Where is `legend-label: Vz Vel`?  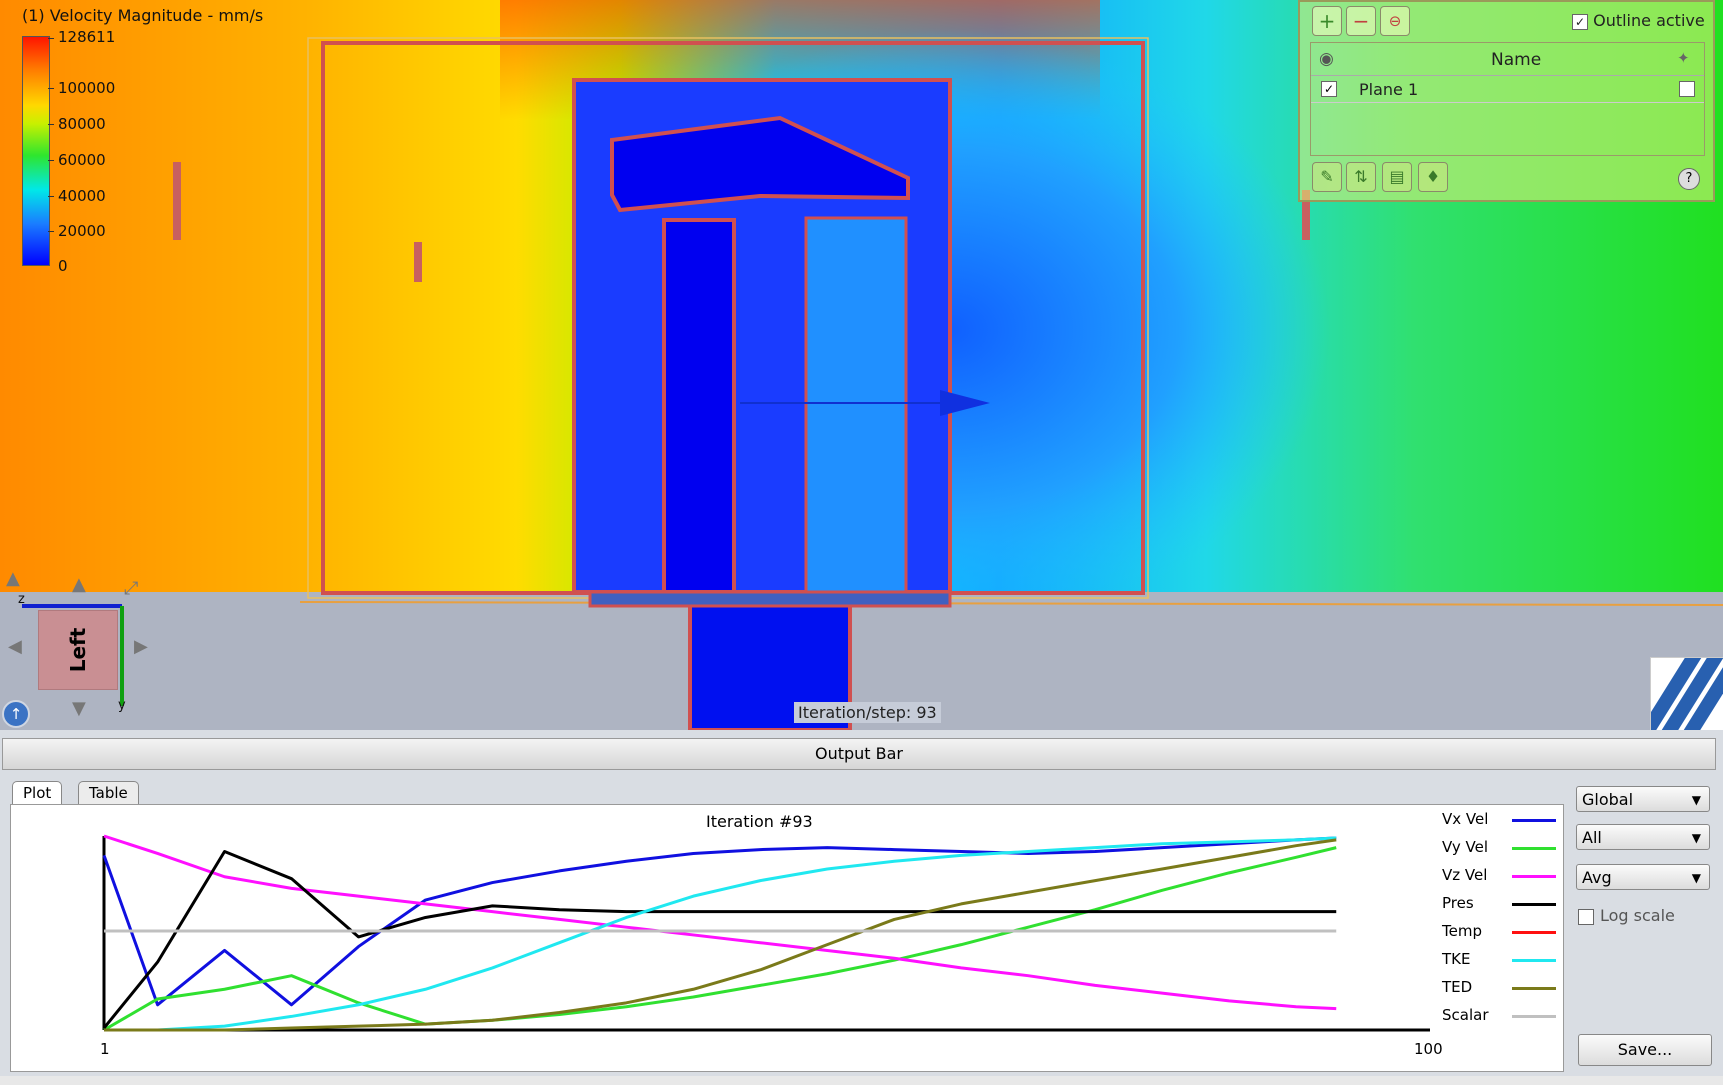
legend-label: Vz Vel is located at coordinates (1465, 875).